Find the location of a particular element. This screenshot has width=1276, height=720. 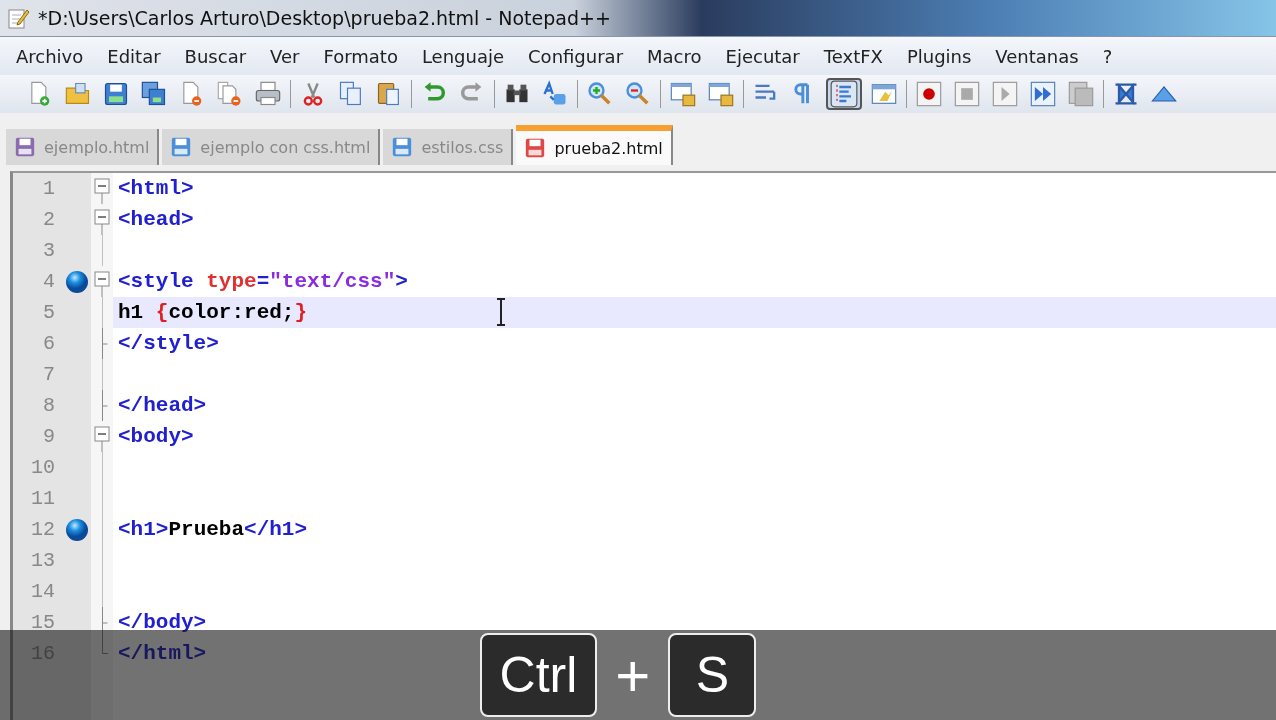

code-line: </body> is located at coordinates (162, 622).